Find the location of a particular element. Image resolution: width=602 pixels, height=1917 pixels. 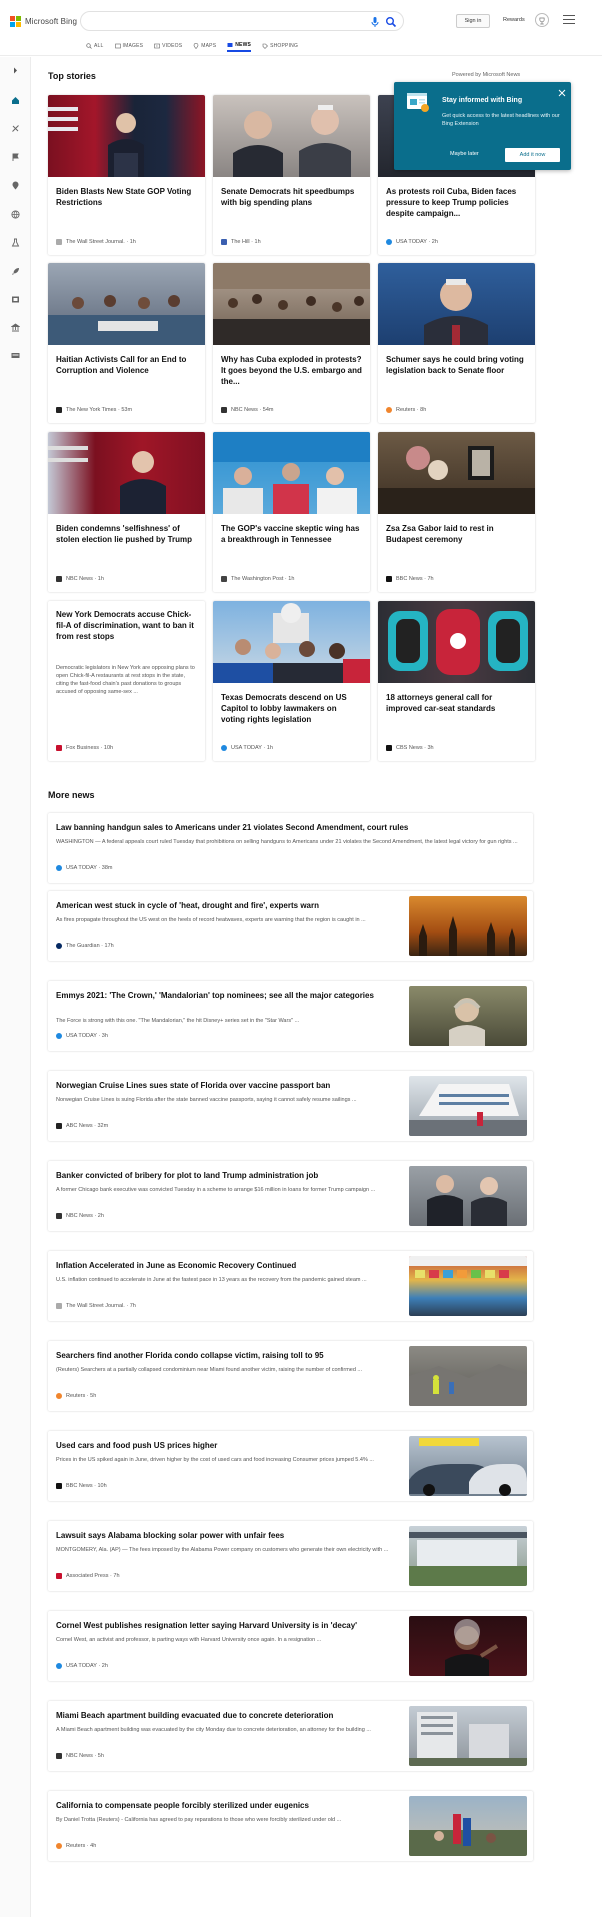

entertainment-icon is located at coordinates (15, 299).